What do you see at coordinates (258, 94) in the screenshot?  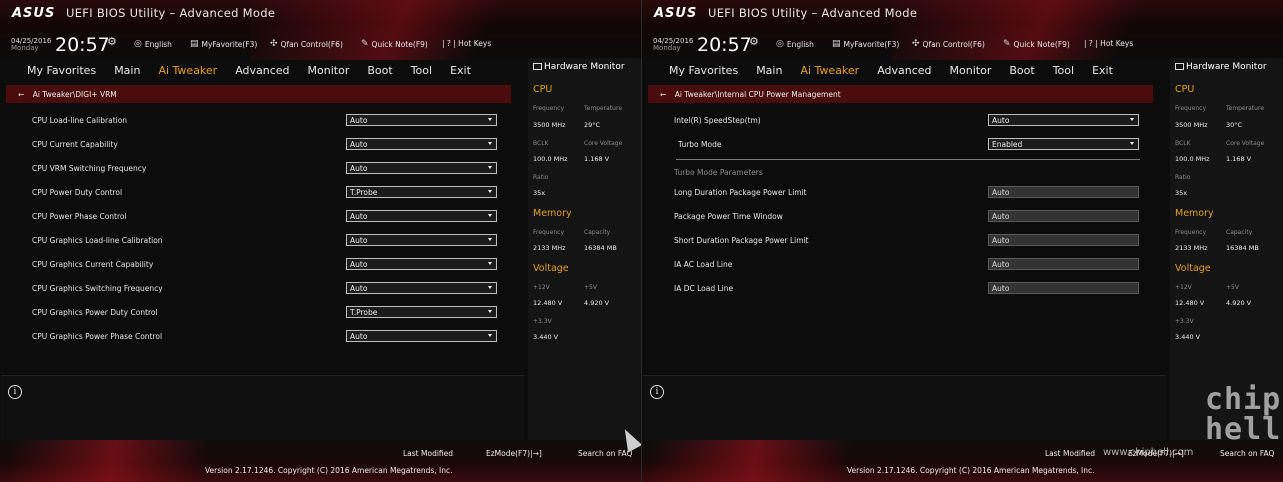 I see `breadcrumb: ← Ai Tweaker\DIGI+ VRM` at bounding box center [258, 94].